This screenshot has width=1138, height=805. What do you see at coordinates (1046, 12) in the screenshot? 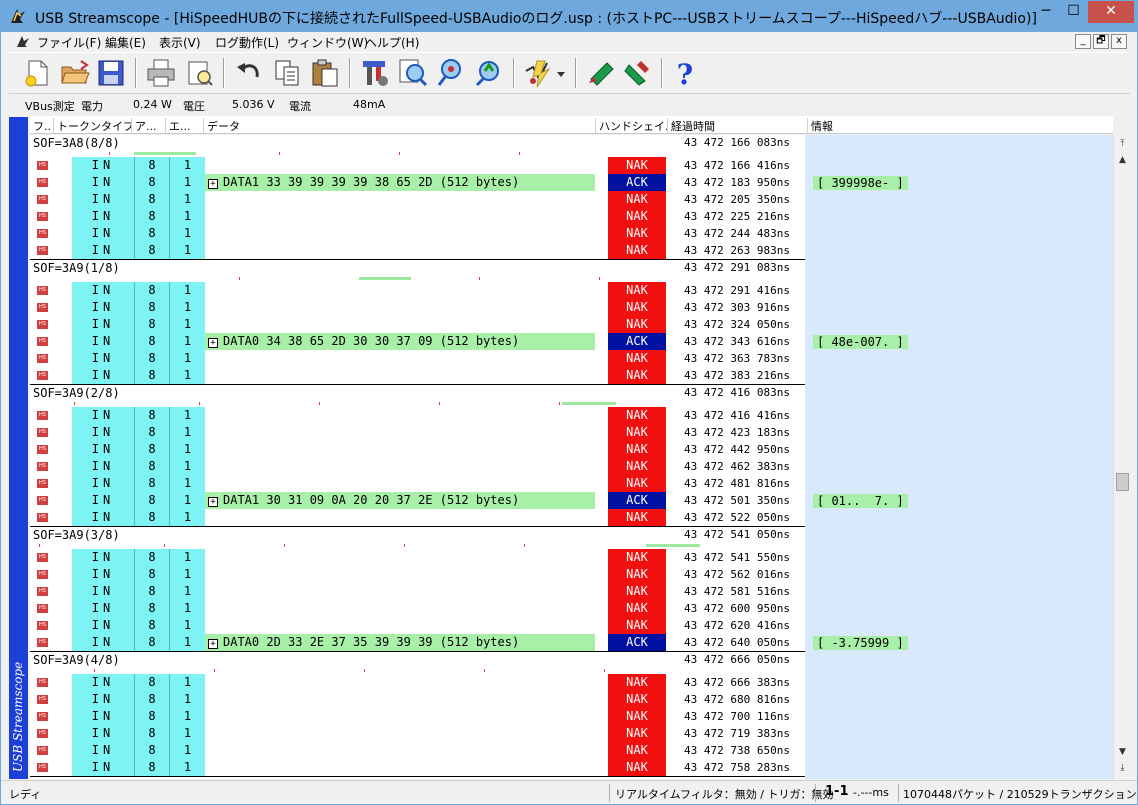
I see `minimize-button: ─` at bounding box center [1046, 12].